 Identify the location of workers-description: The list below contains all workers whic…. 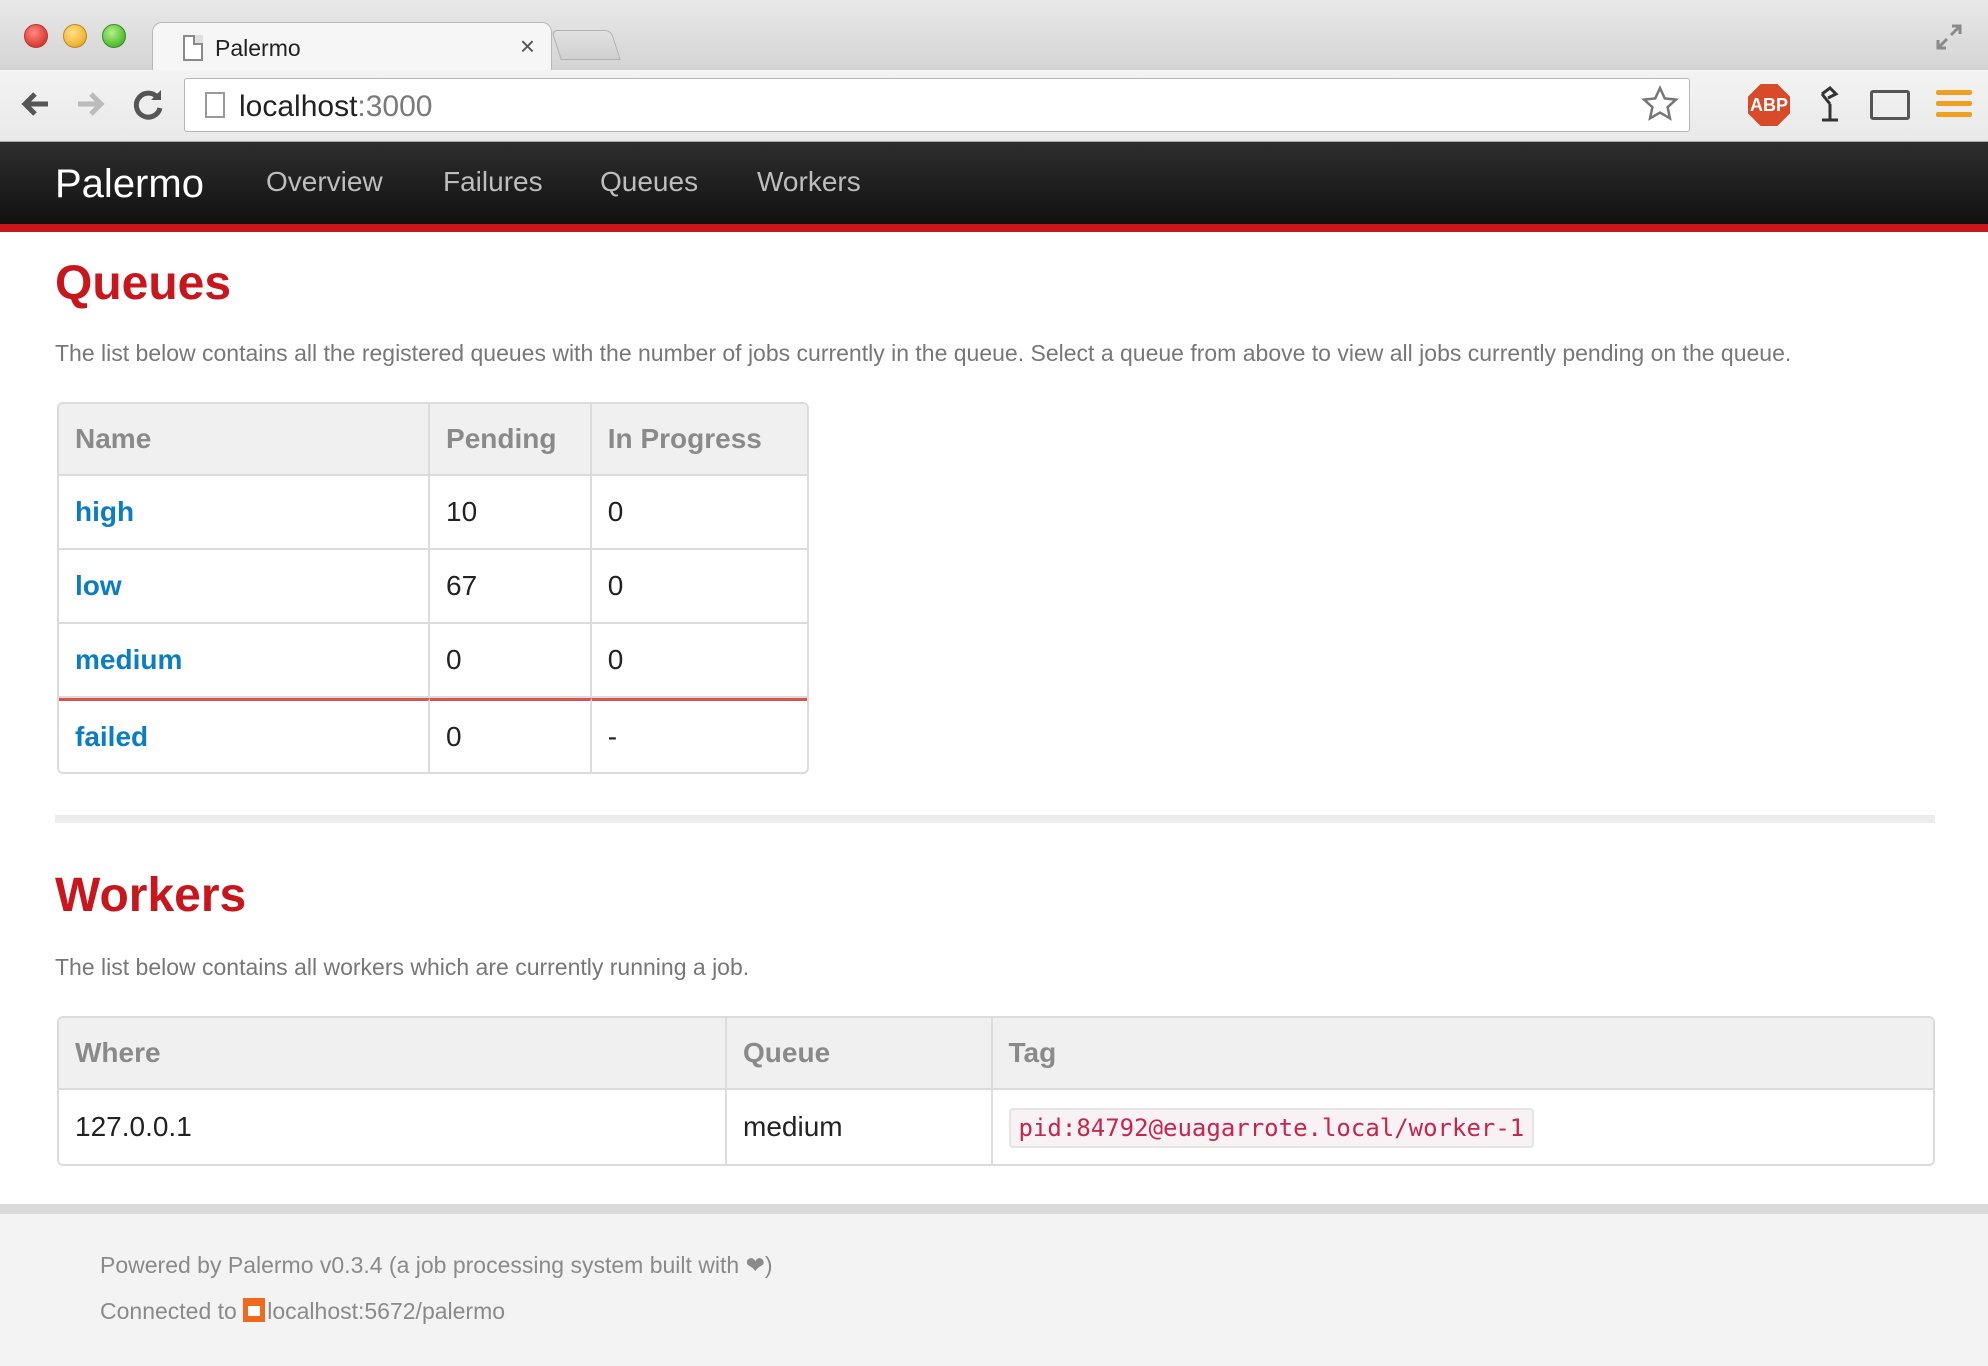
(402, 967).